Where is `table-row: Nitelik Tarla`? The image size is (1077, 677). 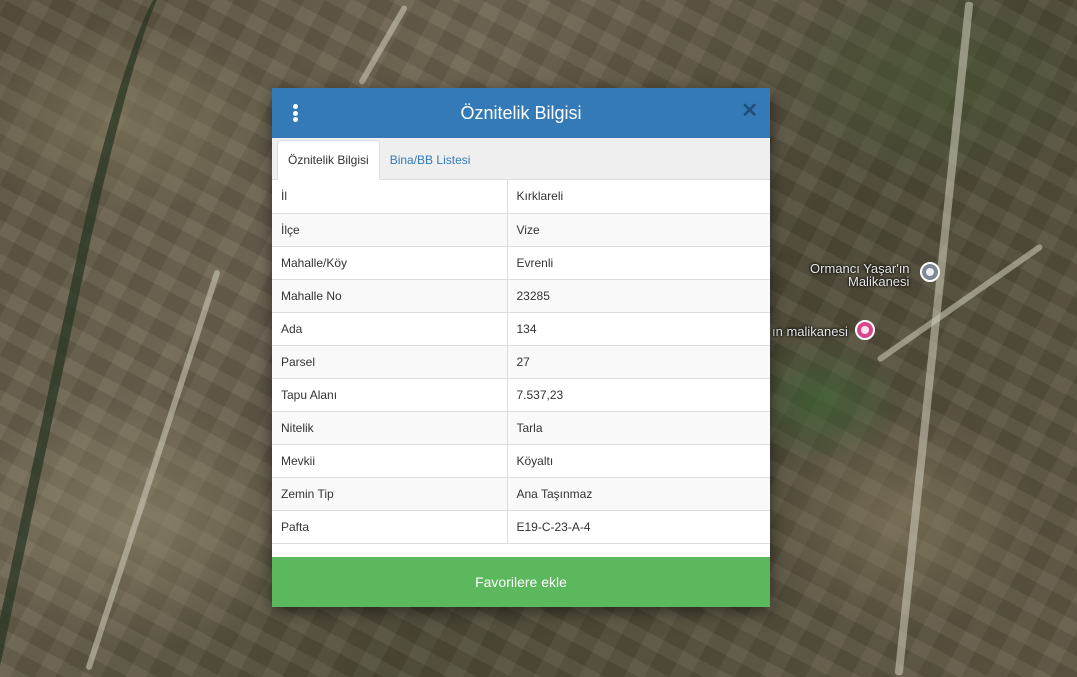 table-row: Nitelik Tarla is located at coordinates (521, 428).